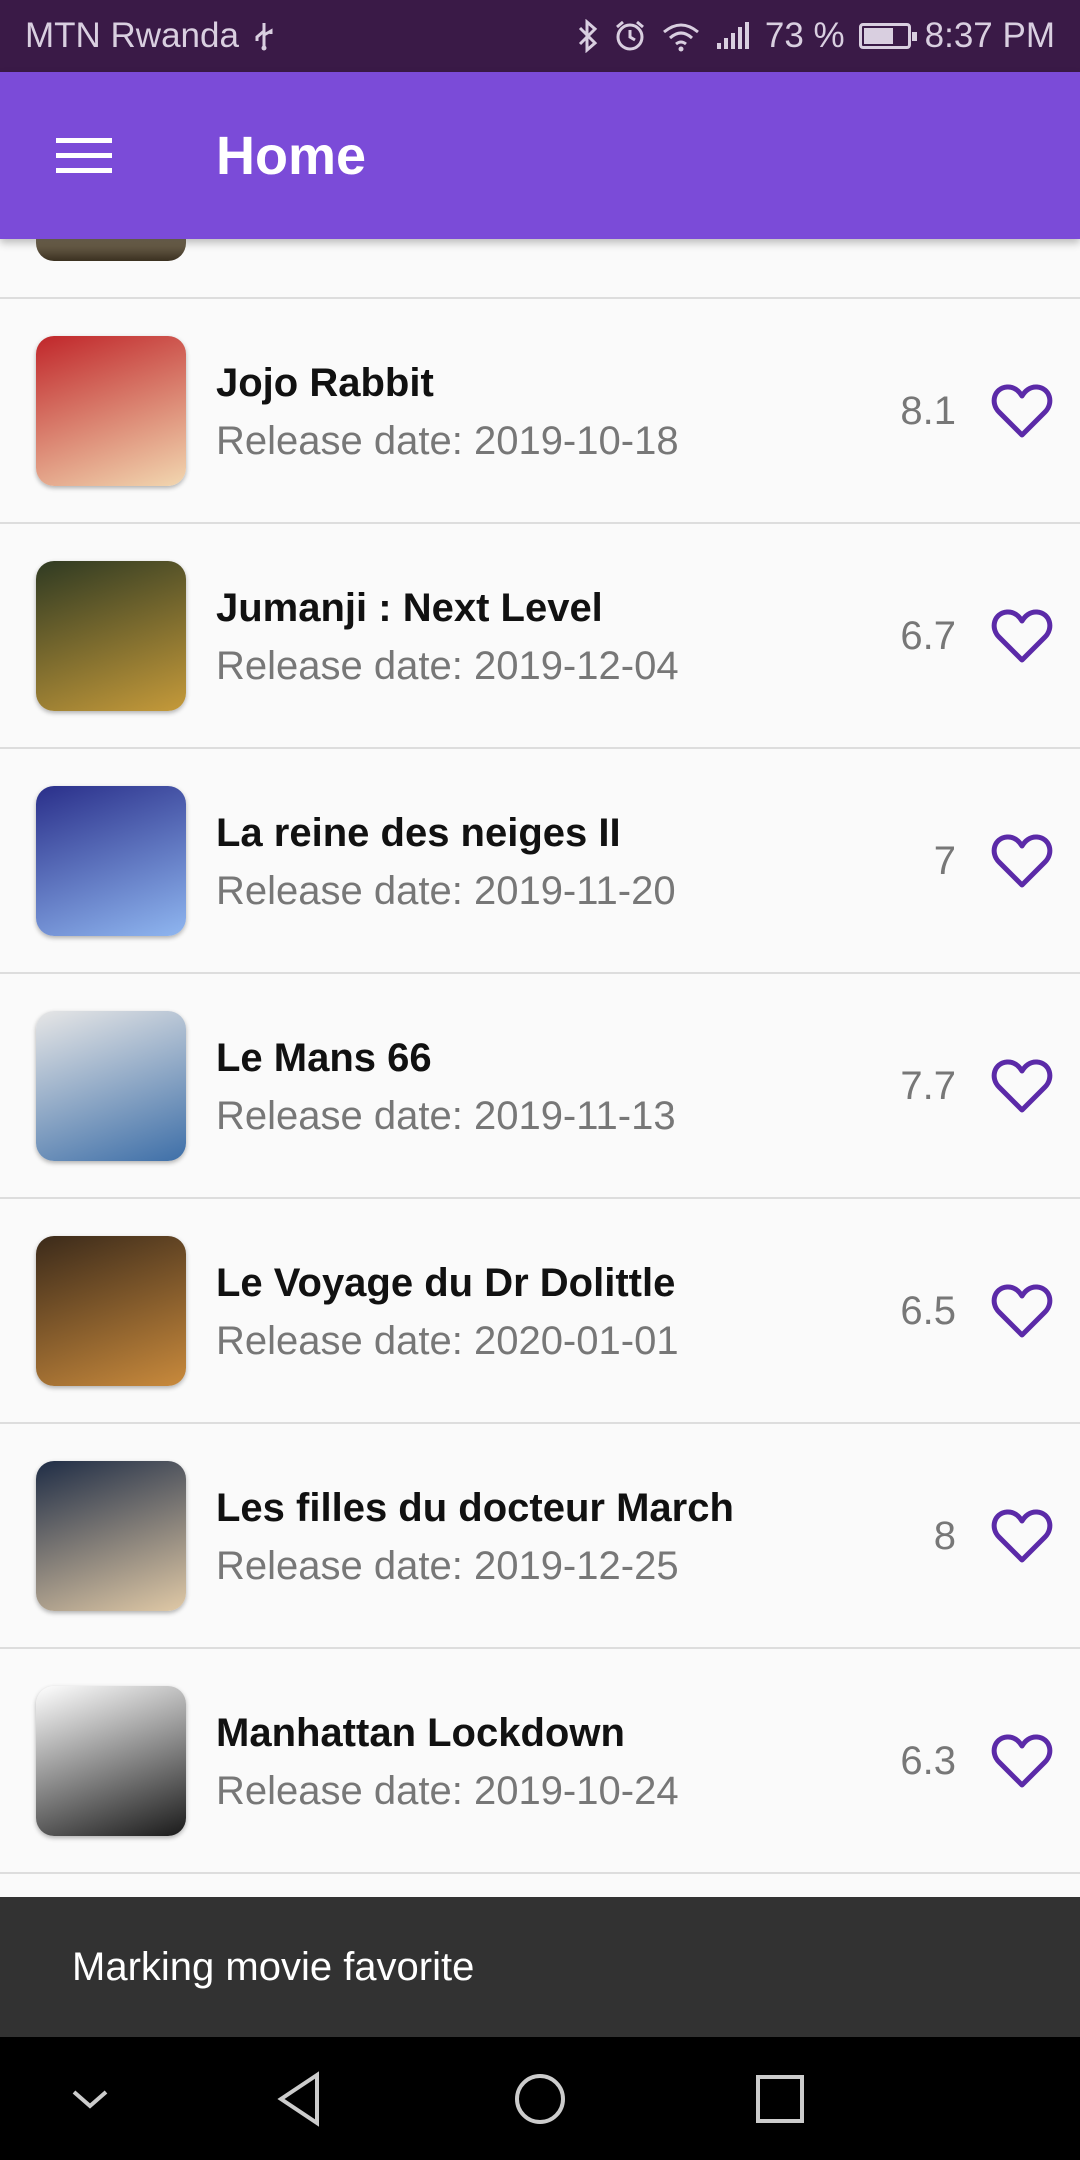 The height and width of the screenshot is (2160, 1080). What do you see at coordinates (84, 156) in the screenshot?
I see `hamburger-menu-icon` at bounding box center [84, 156].